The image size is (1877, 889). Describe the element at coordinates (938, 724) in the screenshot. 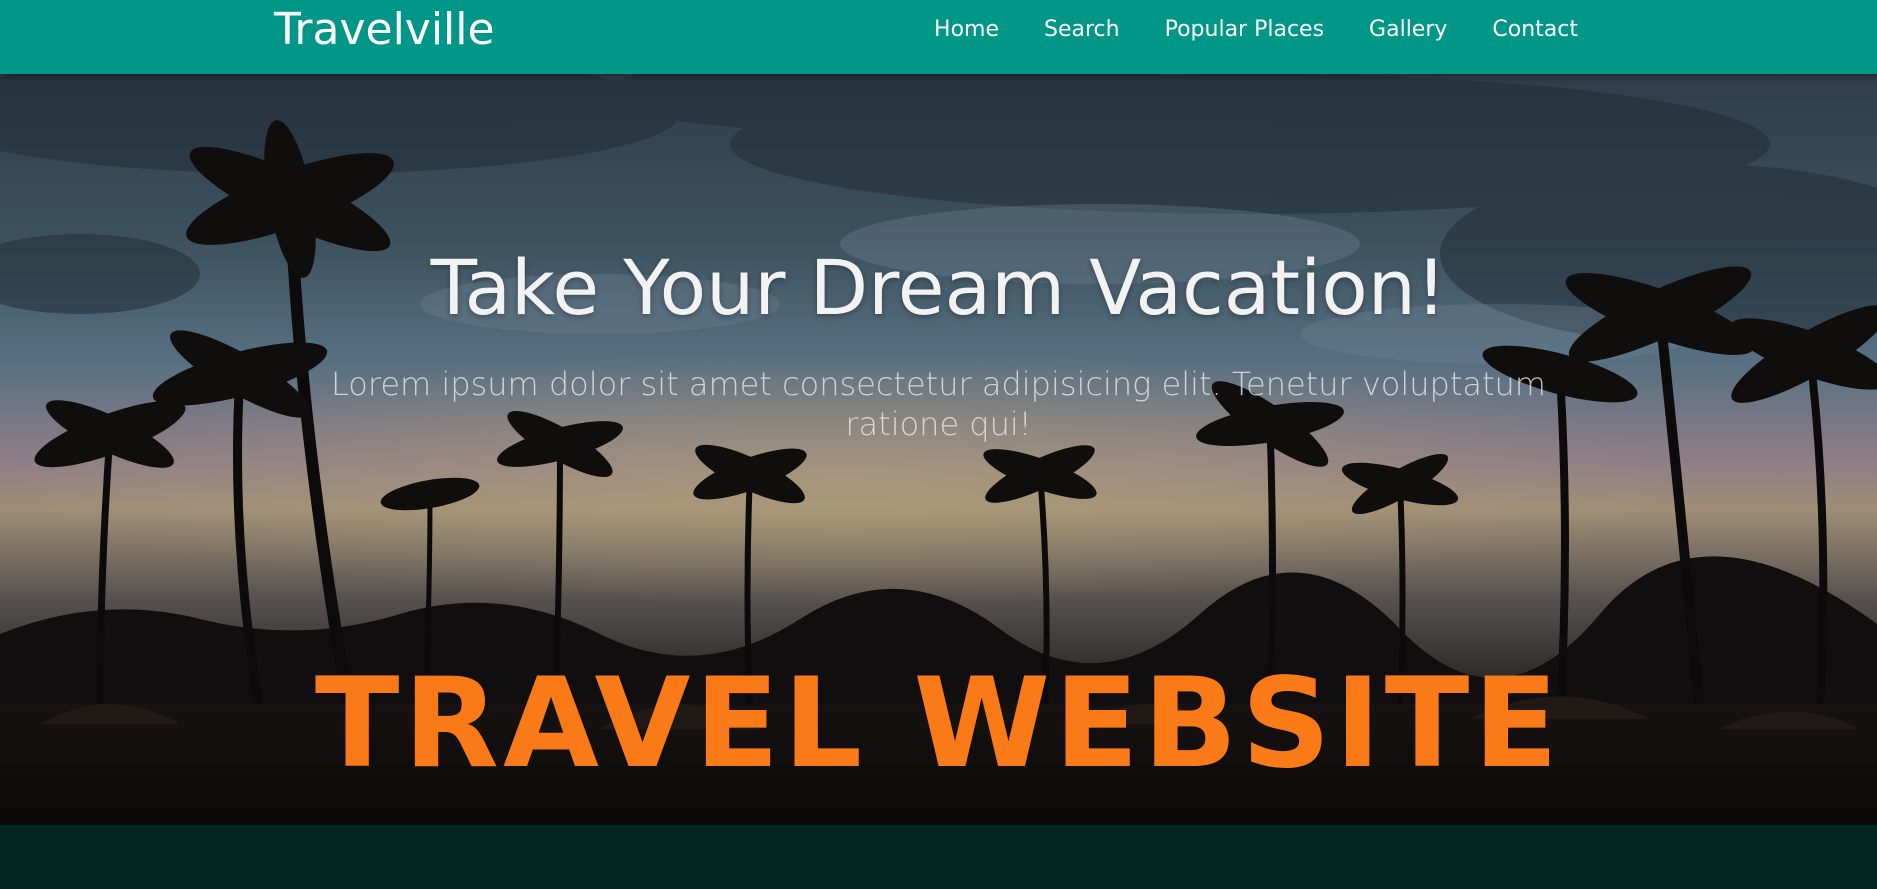

I see `travel-website-banner: TRAVEL WEBSITE` at that location.